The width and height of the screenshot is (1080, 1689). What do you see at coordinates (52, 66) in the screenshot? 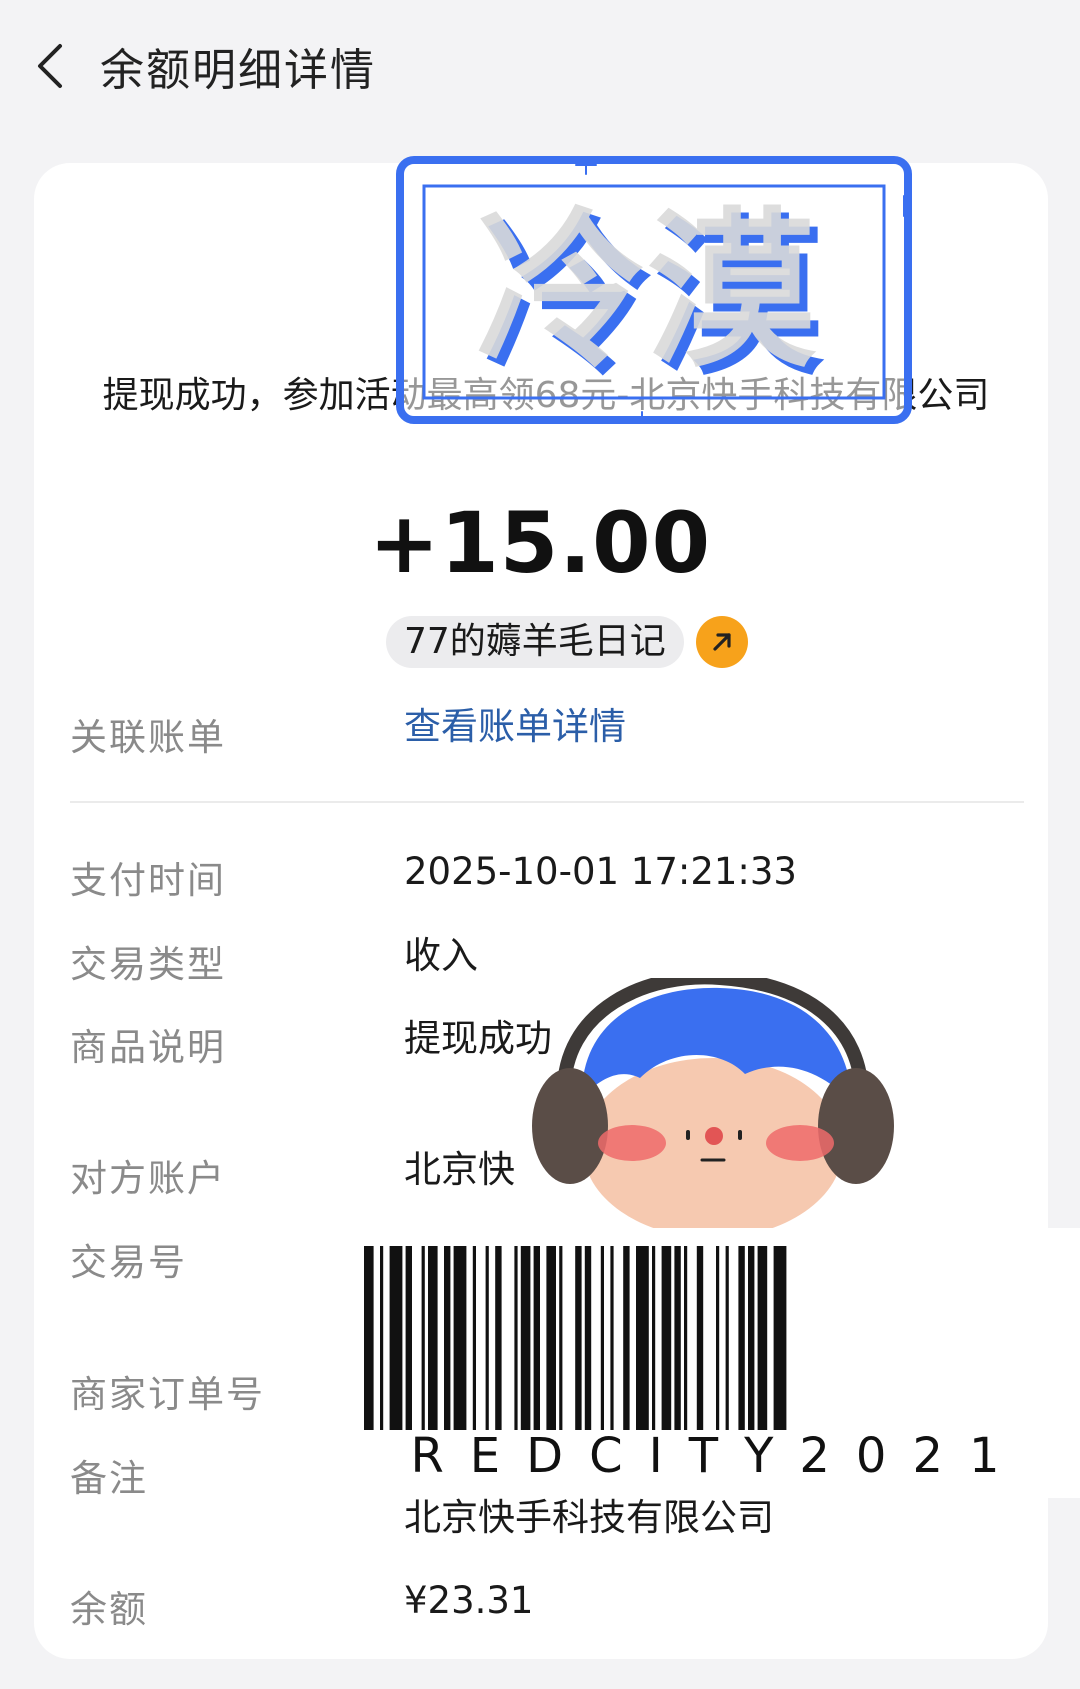
I see `chevron-left-icon` at bounding box center [52, 66].